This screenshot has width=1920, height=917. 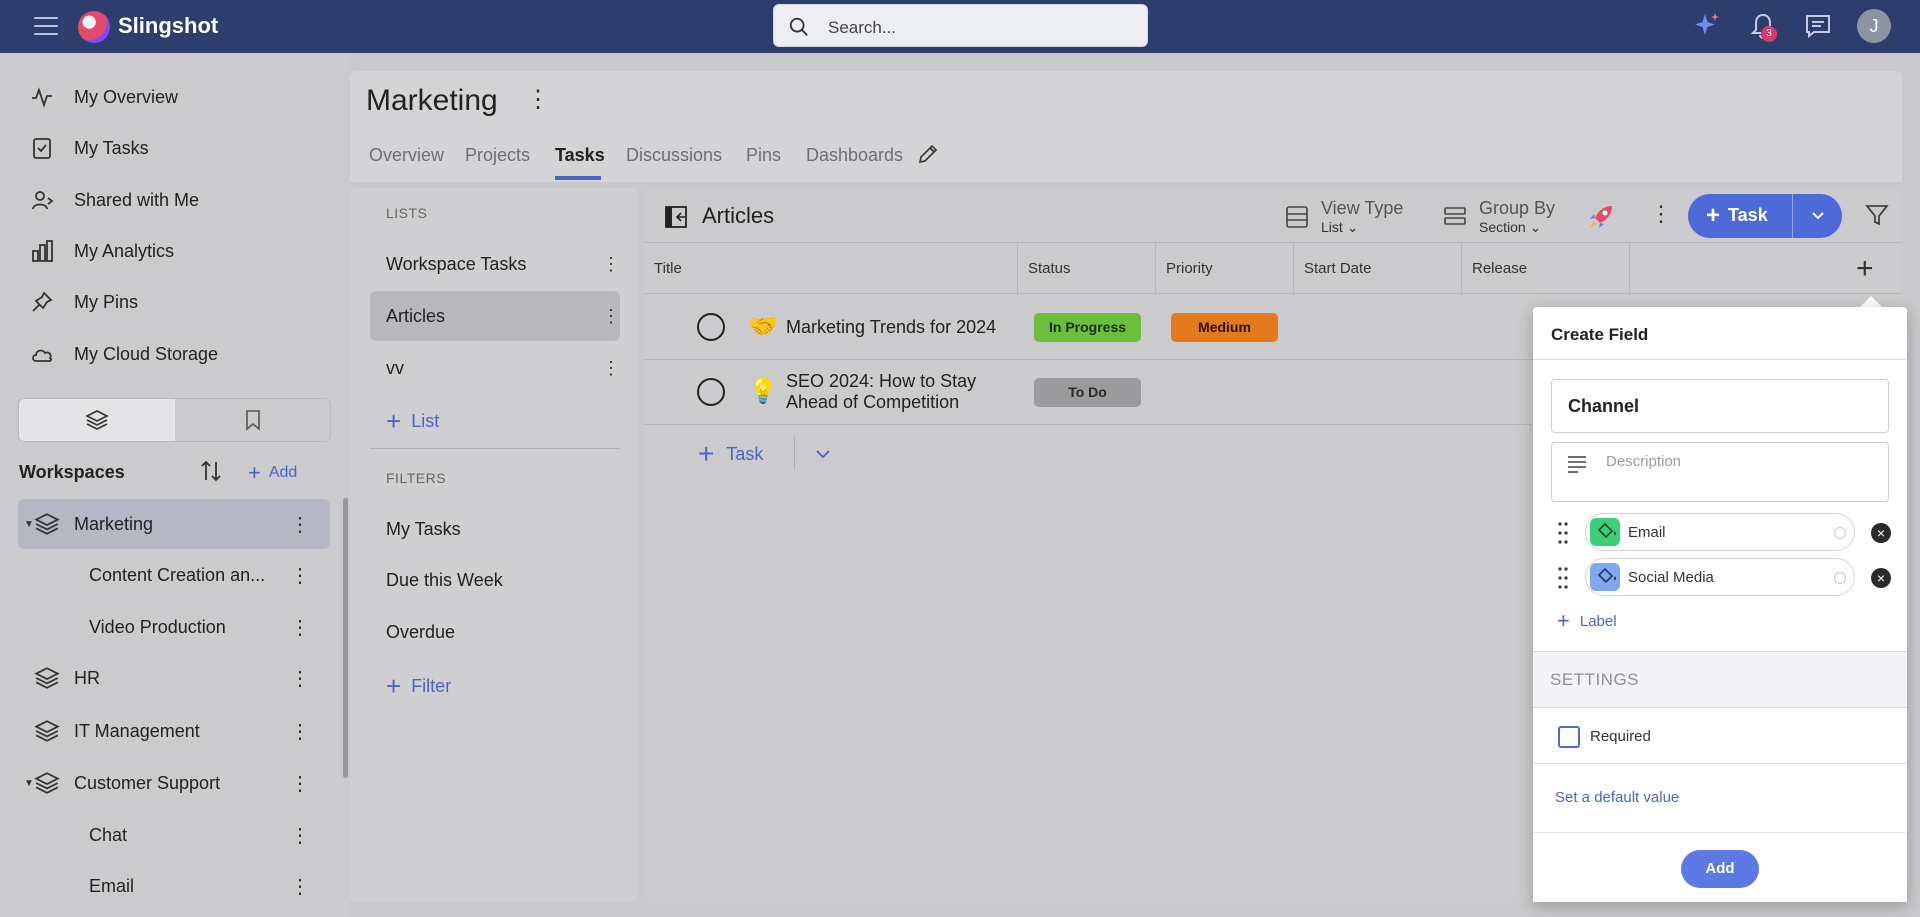 I want to click on workspace-item-chat: Chat ⋮, so click(x=174, y=835).